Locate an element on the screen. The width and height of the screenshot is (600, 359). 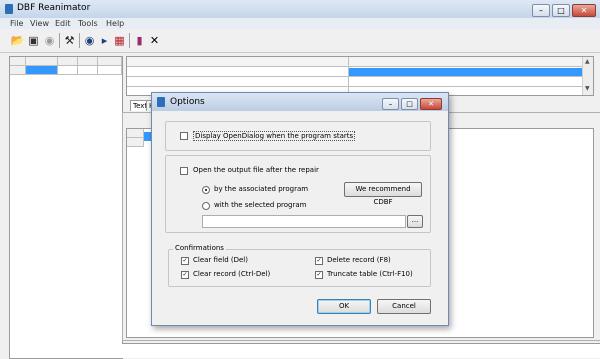
app-title: DBF Reanimator is located at coordinates (54, 8).